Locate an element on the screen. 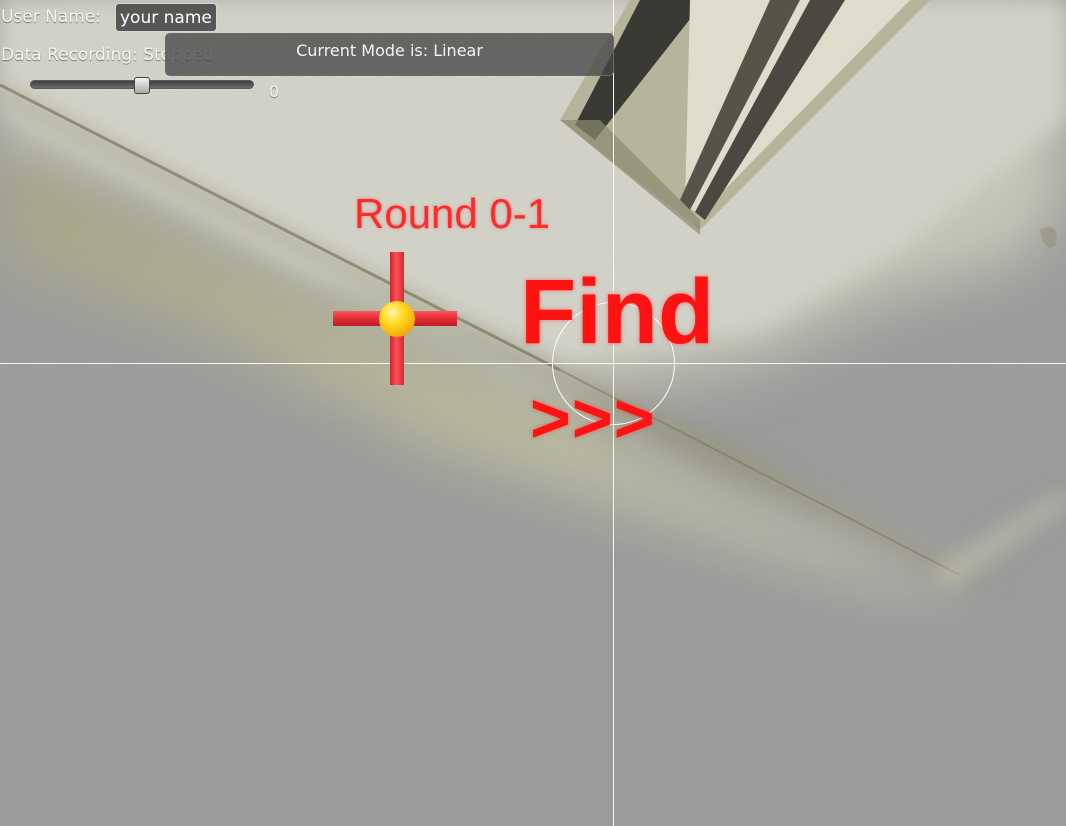 Image resolution: width=1066 pixels, height=826 pixels. user-name-input is located at coordinates (166, 17).